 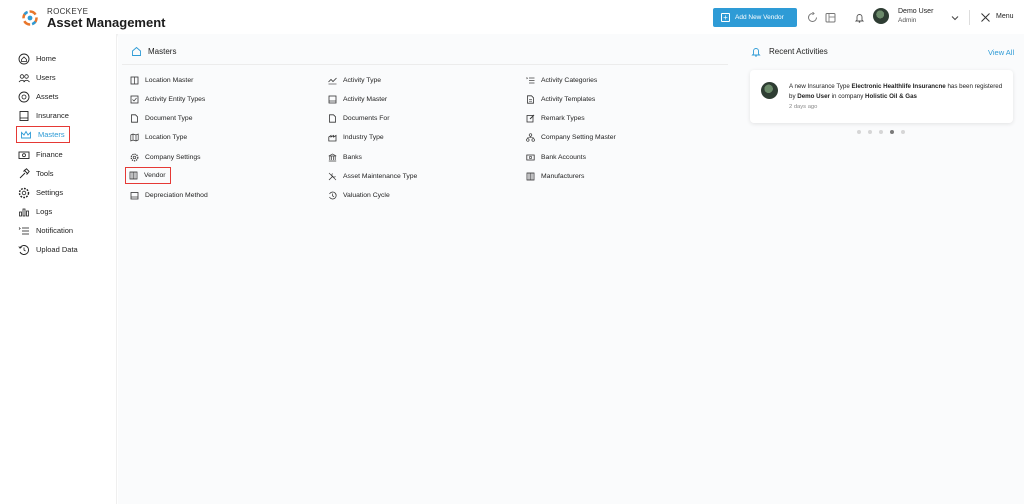 What do you see at coordinates (755, 17) in the screenshot?
I see `add-new-vendor-button: + Add New Vendor` at bounding box center [755, 17].